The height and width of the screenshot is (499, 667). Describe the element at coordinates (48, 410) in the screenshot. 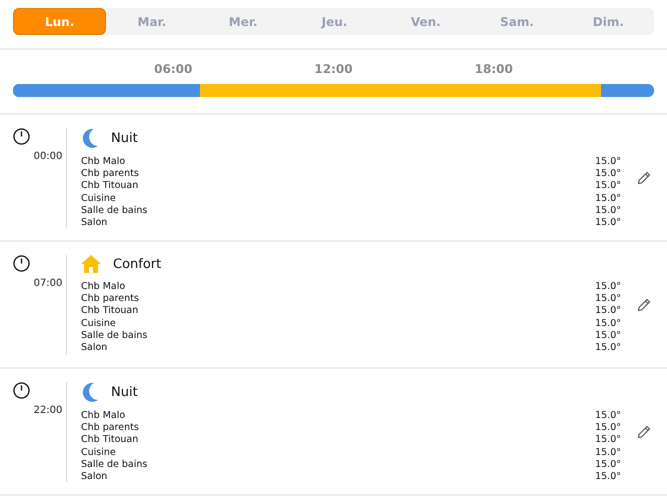

I see `period-start-time: 22:00` at that location.